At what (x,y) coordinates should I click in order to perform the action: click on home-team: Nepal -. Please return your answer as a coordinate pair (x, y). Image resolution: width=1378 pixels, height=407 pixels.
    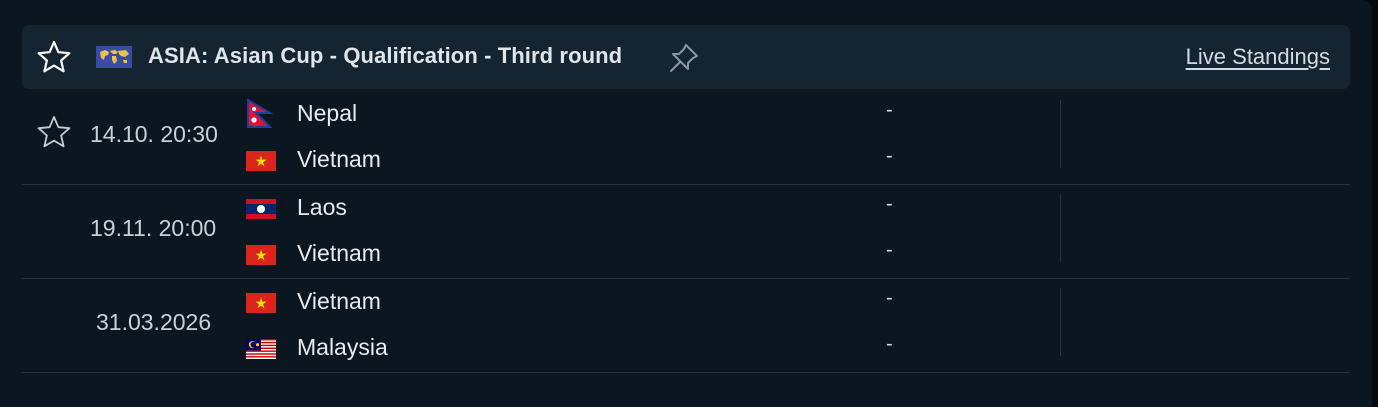
    Looking at the image, I should click on (569, 114).